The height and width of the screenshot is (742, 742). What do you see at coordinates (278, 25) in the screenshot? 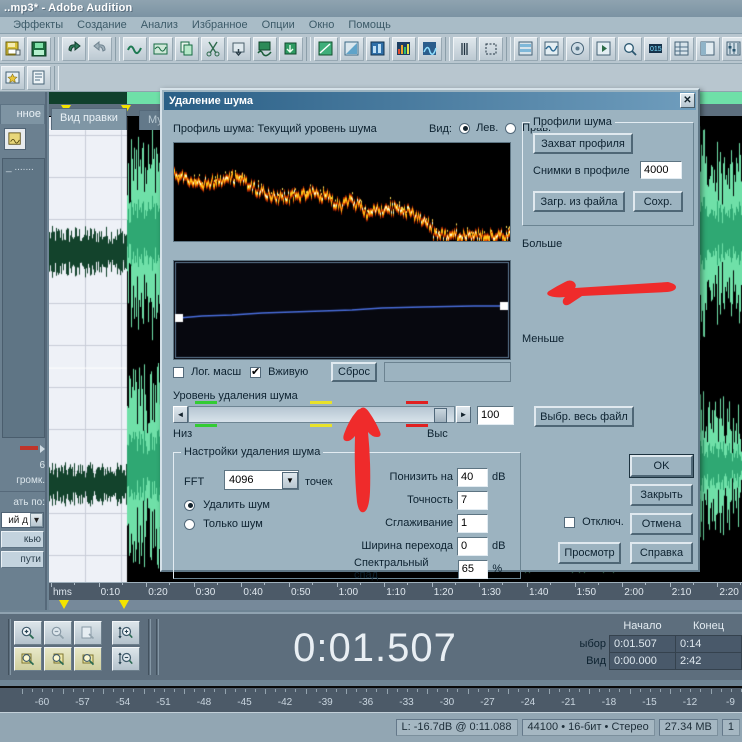
I see `menu-item-options: Опции` at bounding box center [278, 25].